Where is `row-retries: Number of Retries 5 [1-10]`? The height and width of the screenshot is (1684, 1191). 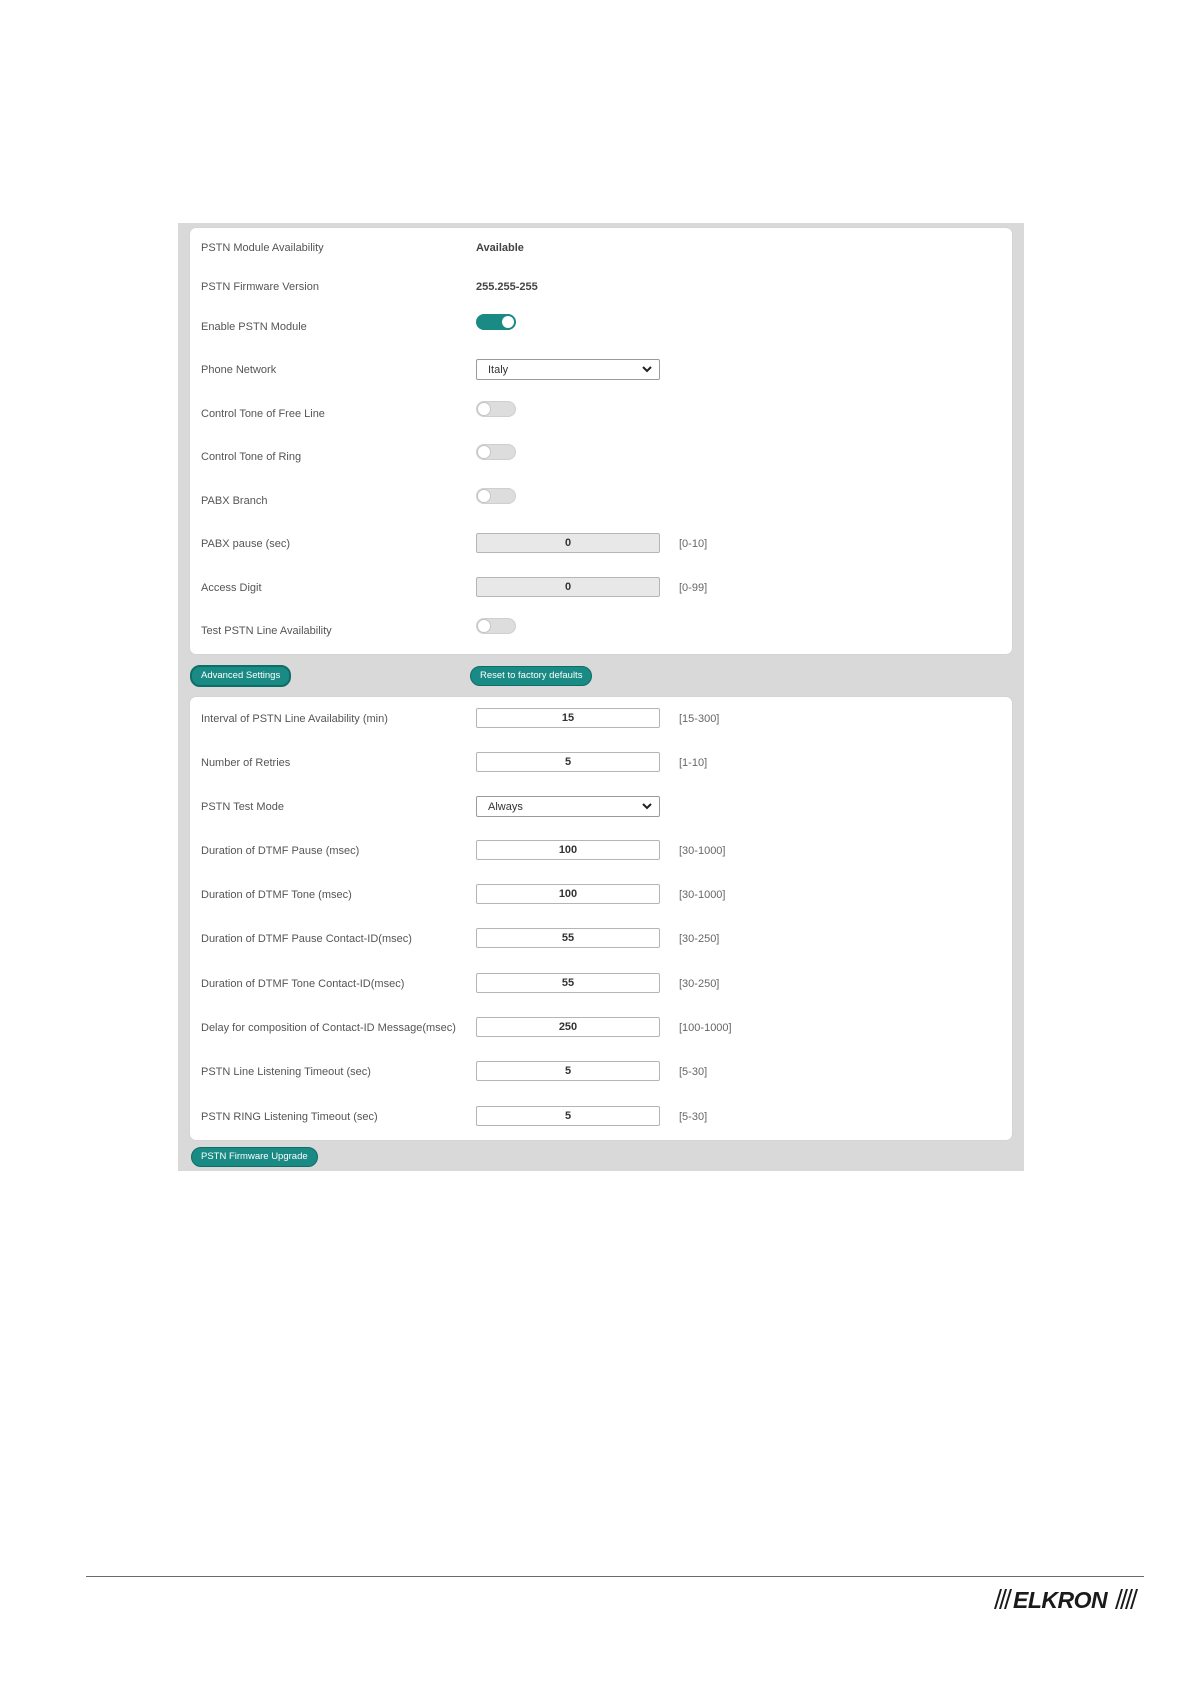 row-retries: Number of Retries 5 [1-10] is located at coordinates (601, 764).